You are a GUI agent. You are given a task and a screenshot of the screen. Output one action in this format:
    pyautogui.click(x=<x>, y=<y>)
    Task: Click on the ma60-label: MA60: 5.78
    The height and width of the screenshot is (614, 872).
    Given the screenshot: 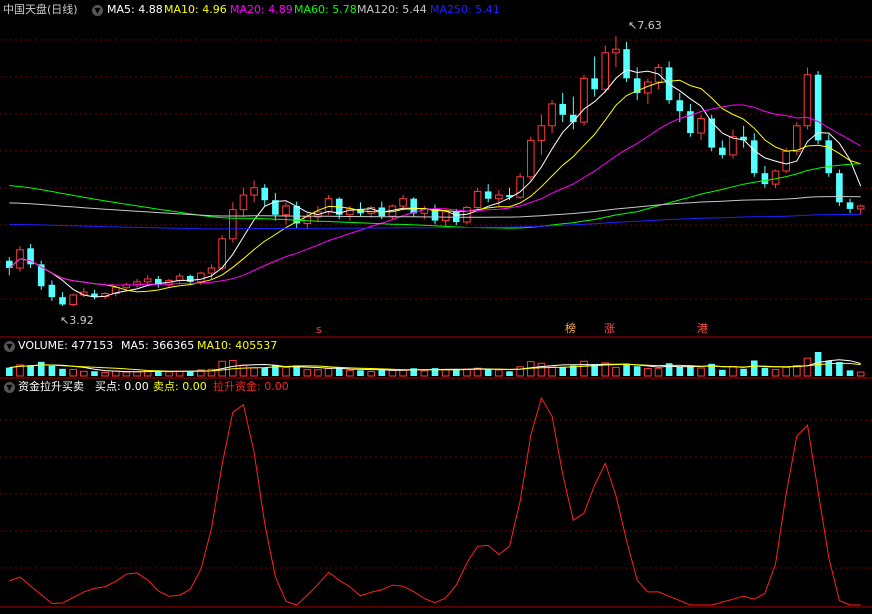 What is the action you would take?
    pyautogui.click(x=325, y=9)
    